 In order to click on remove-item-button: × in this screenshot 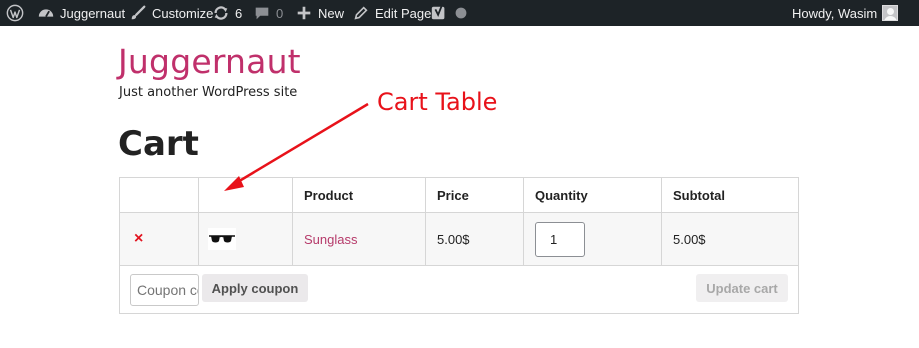, I will do `click(138, 239)`.